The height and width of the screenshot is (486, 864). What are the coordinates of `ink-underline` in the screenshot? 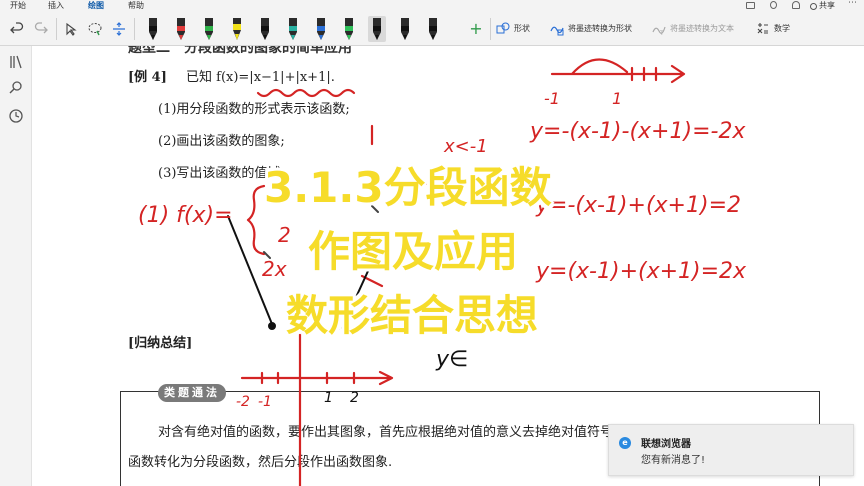 It's located at (306, 93).